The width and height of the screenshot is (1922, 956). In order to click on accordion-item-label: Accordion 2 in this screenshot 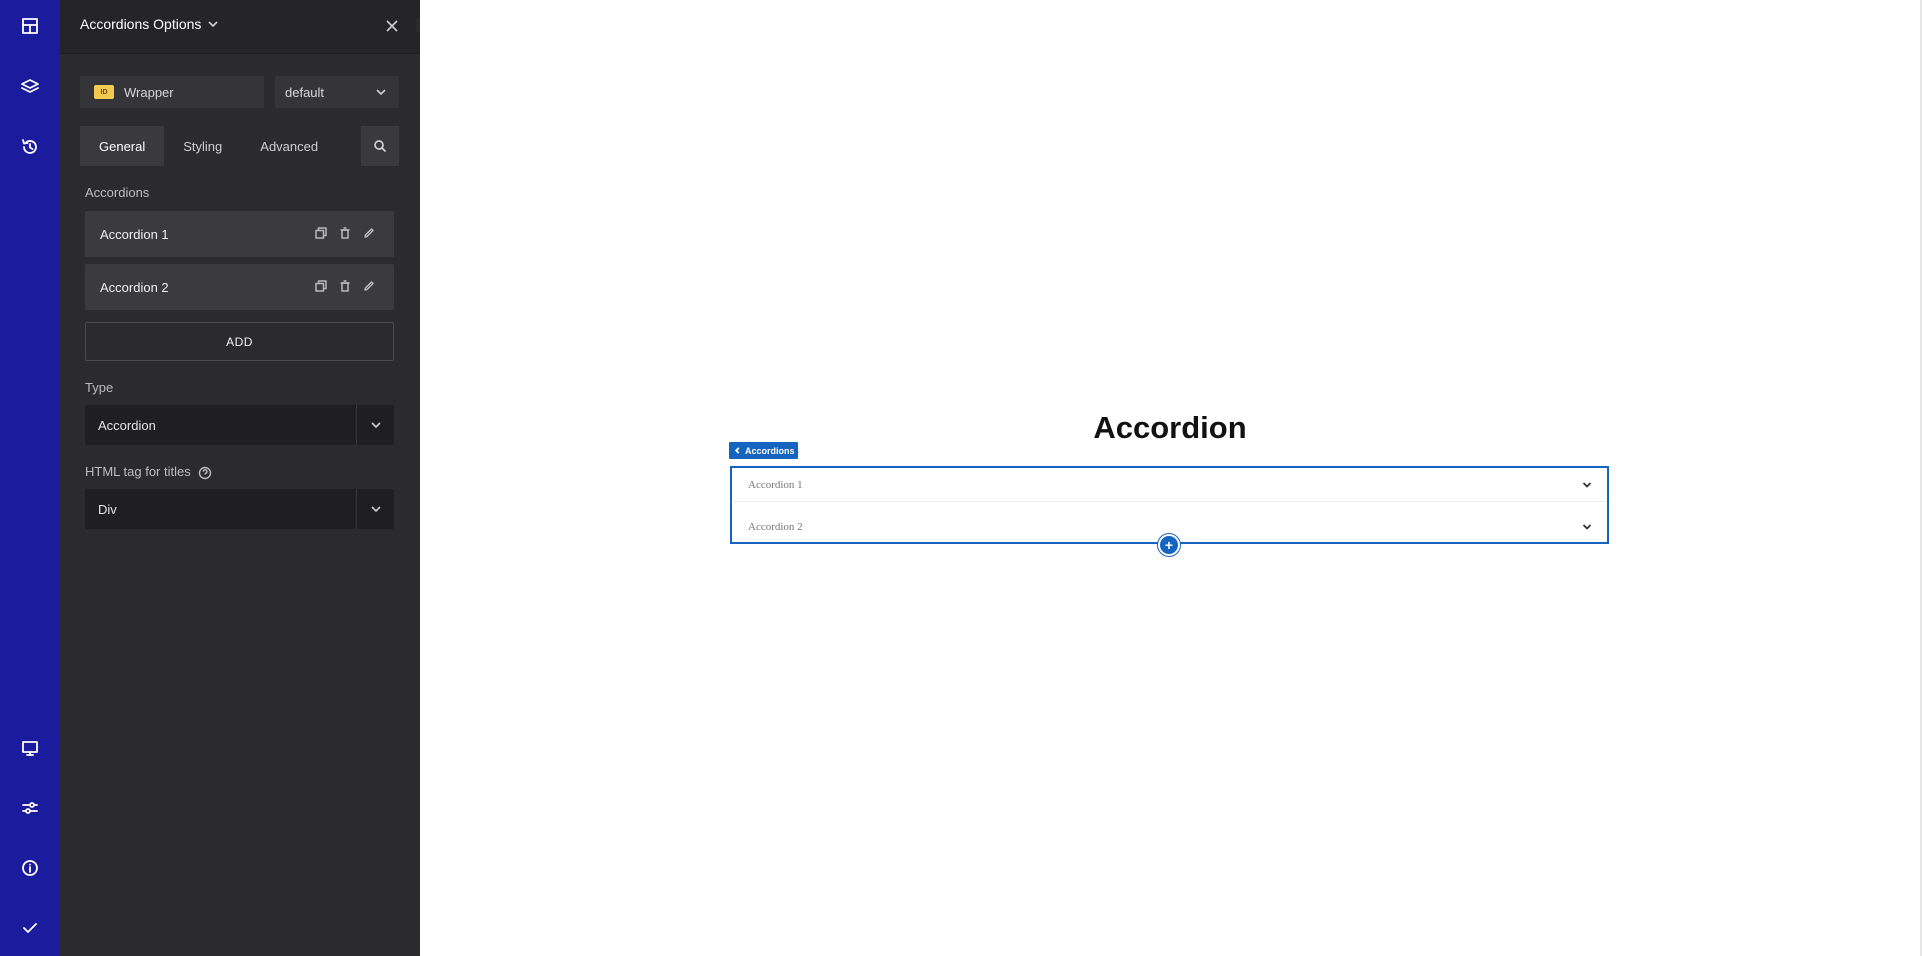, I will do `click(134, 287)`.